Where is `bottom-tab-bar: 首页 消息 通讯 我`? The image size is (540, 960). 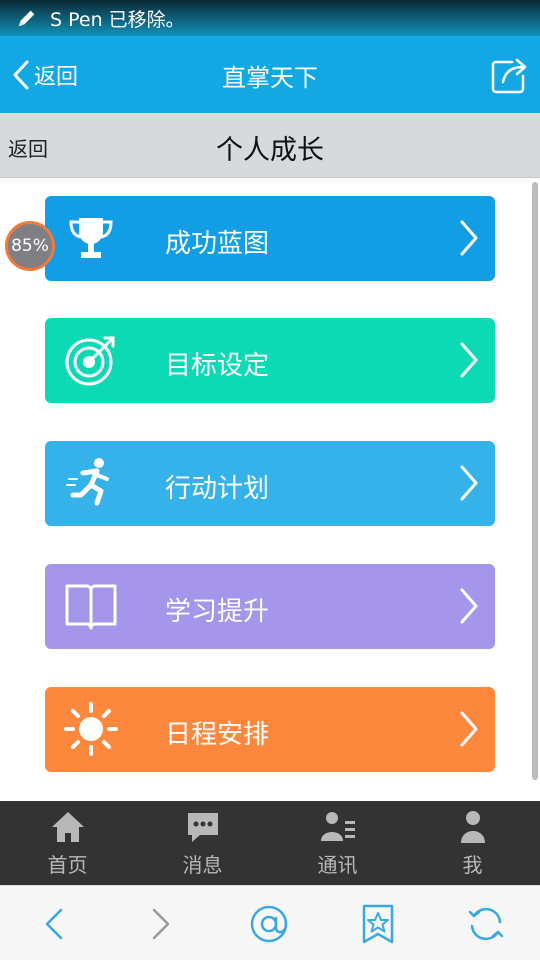
bottom-tab-bar: 首页 消息 通讯 我 is located at coordinates (270, 843).